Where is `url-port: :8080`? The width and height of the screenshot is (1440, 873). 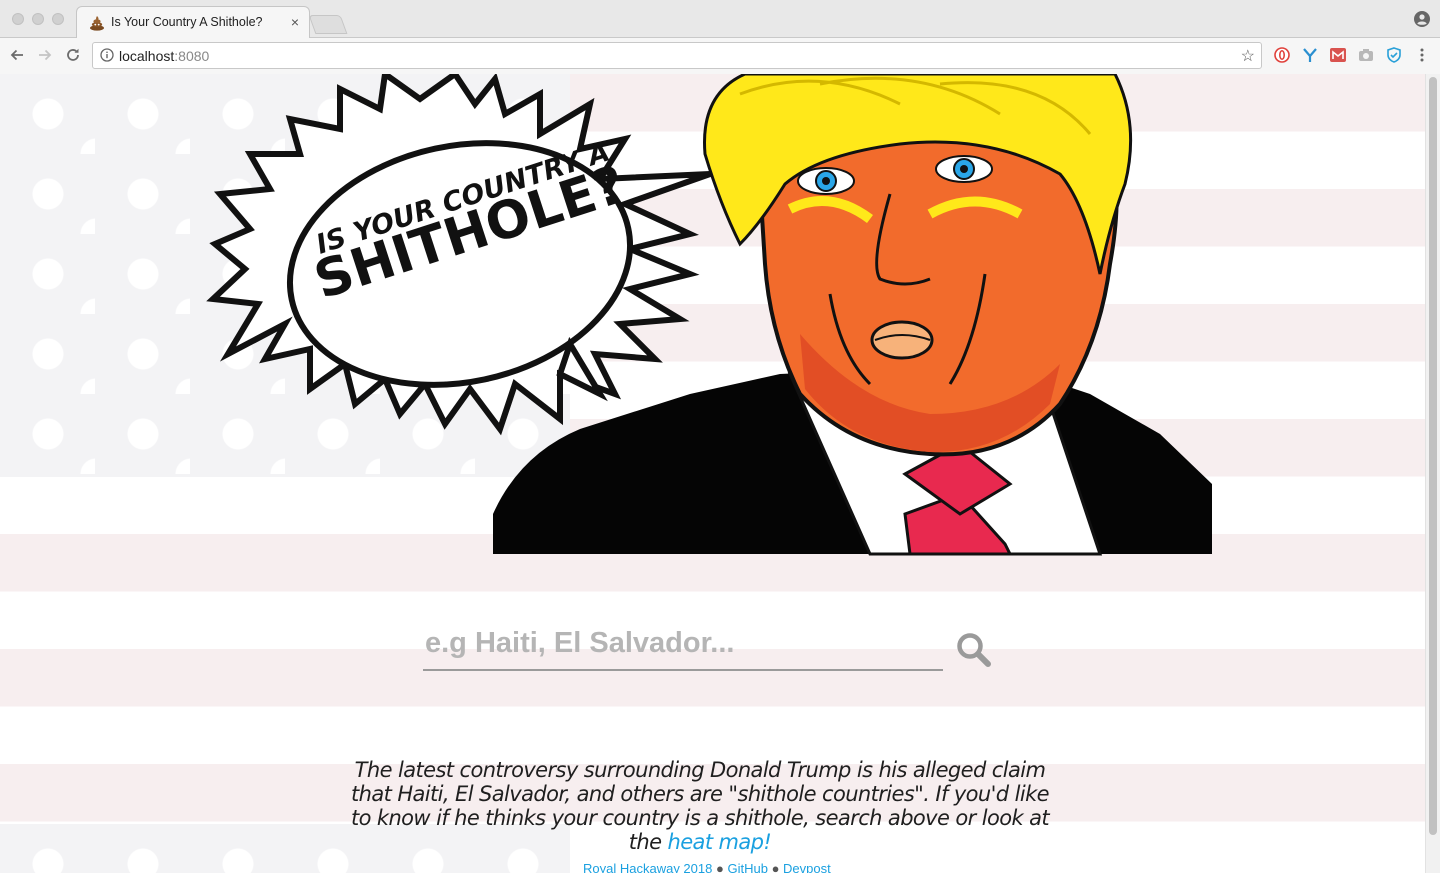
url-port: :8080 is located at coordinates (192, 56).